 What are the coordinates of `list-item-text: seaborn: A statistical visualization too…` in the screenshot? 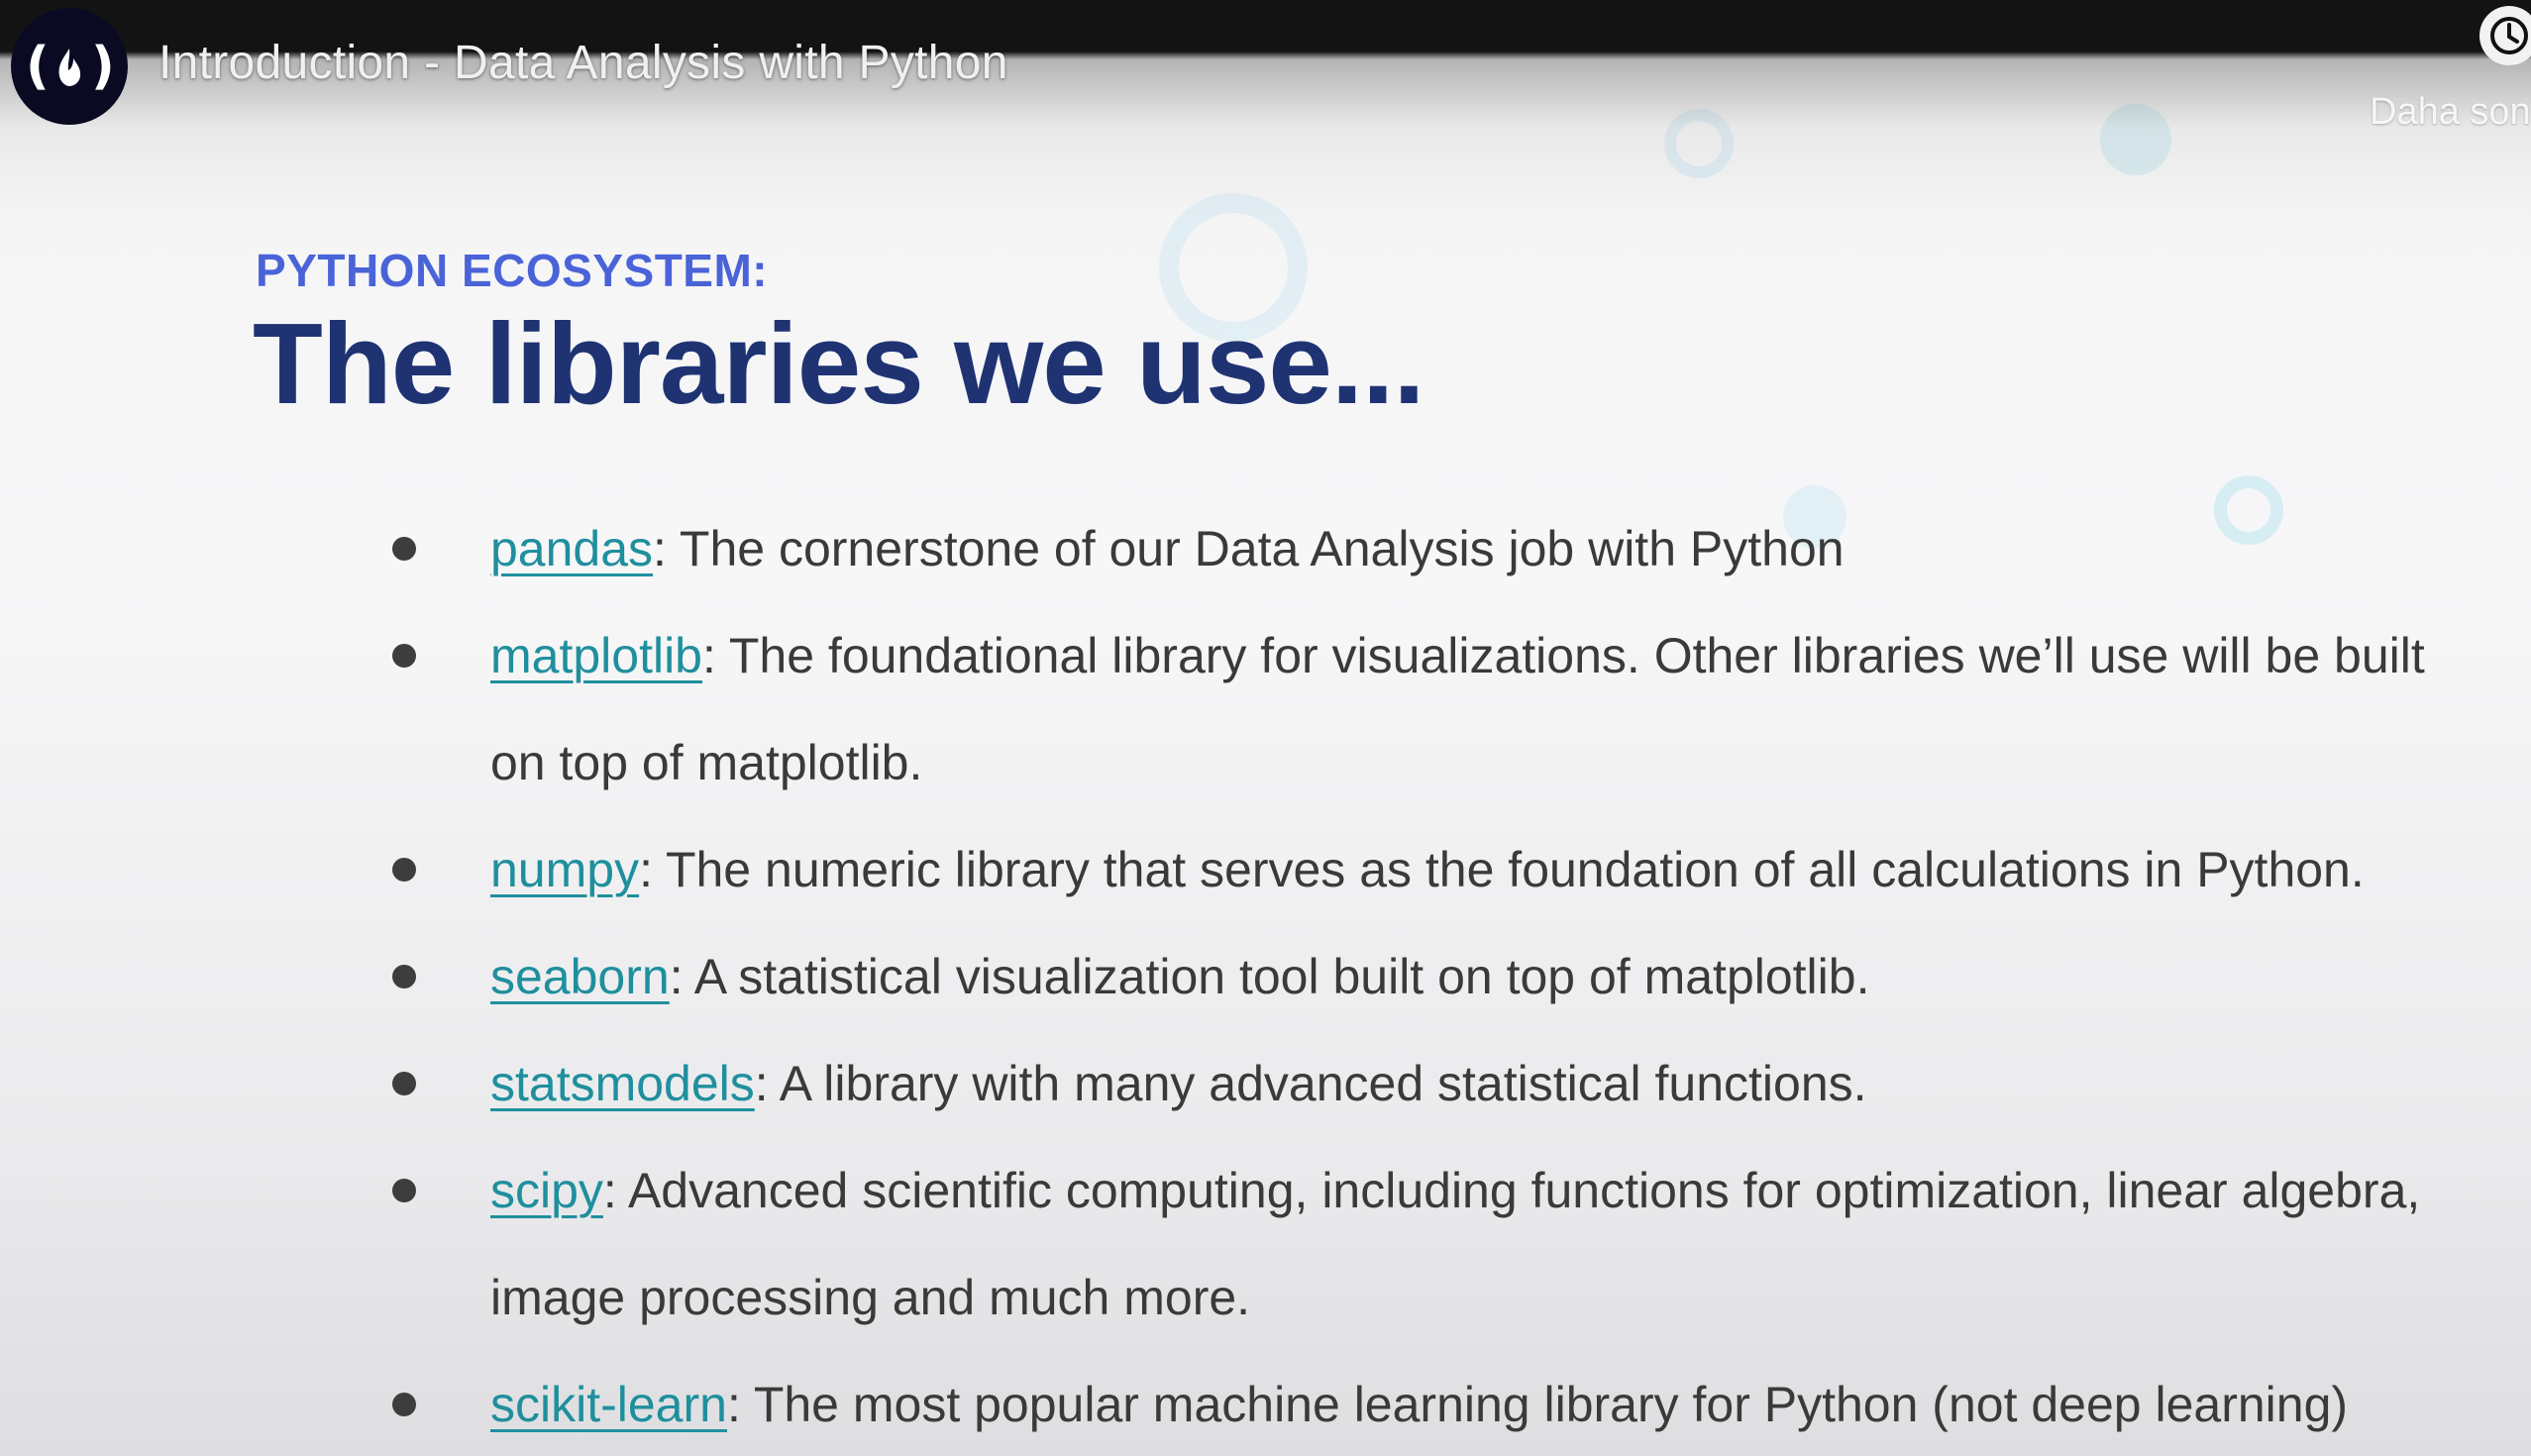 It's located at (1490, 976).